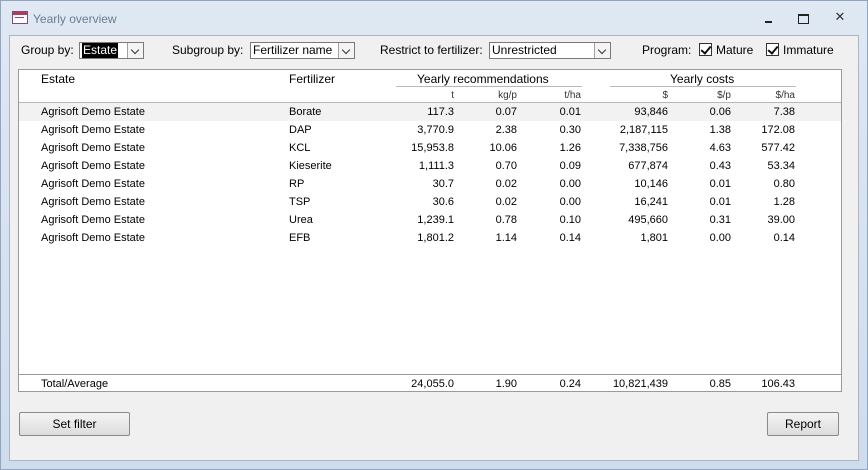 This screenshot has width=868, height=470. Describe the element at coordinates (720, 184) in the screenshot. I see `cell-usdp: 0.01` at that location.